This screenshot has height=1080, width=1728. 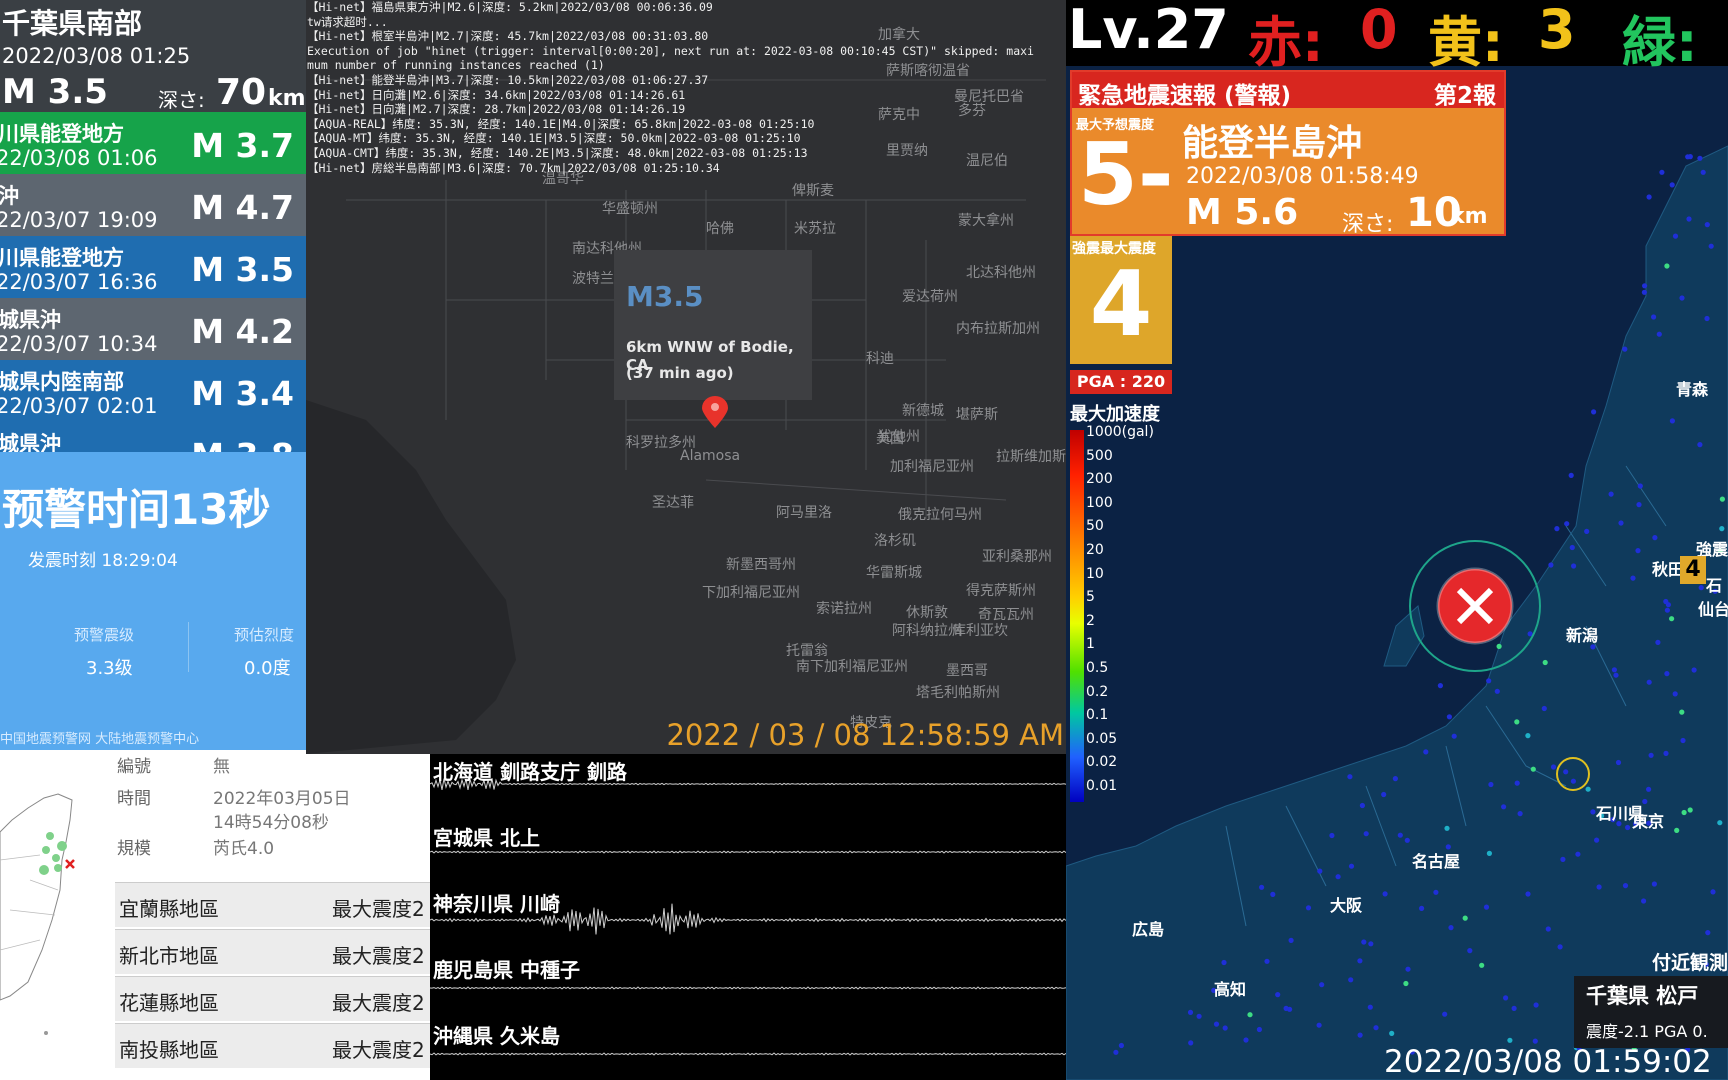 What do you see at coordinates (815, 229) in the screenshot?
I see `map-city-label: 米苏拉` at bounding box center [815, 229].